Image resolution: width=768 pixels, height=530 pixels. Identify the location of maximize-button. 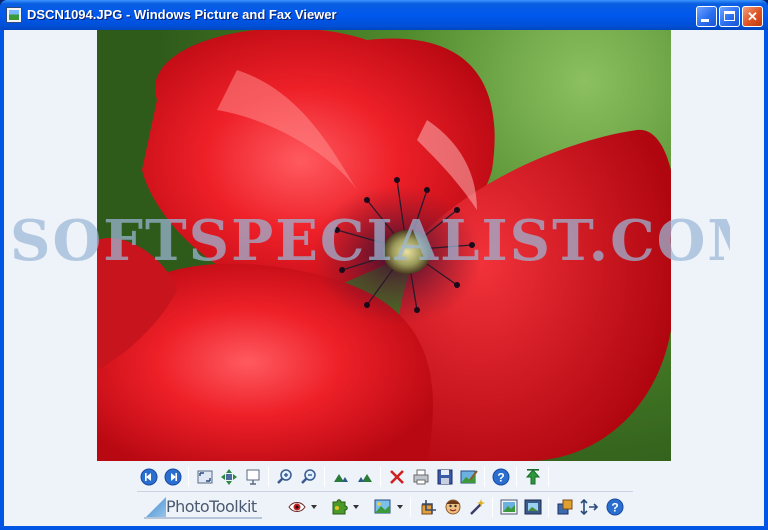
(729, 16).